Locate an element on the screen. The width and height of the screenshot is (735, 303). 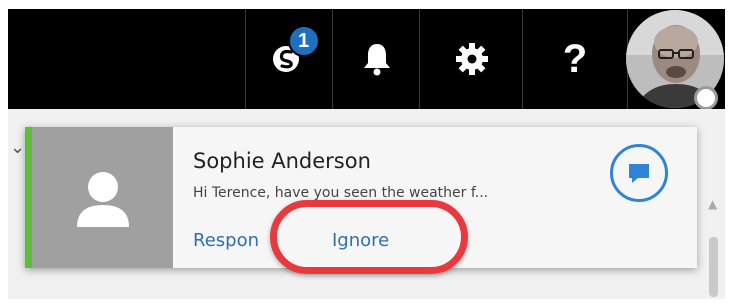
skype-icon: 1 is located at coordinates (295, 52).